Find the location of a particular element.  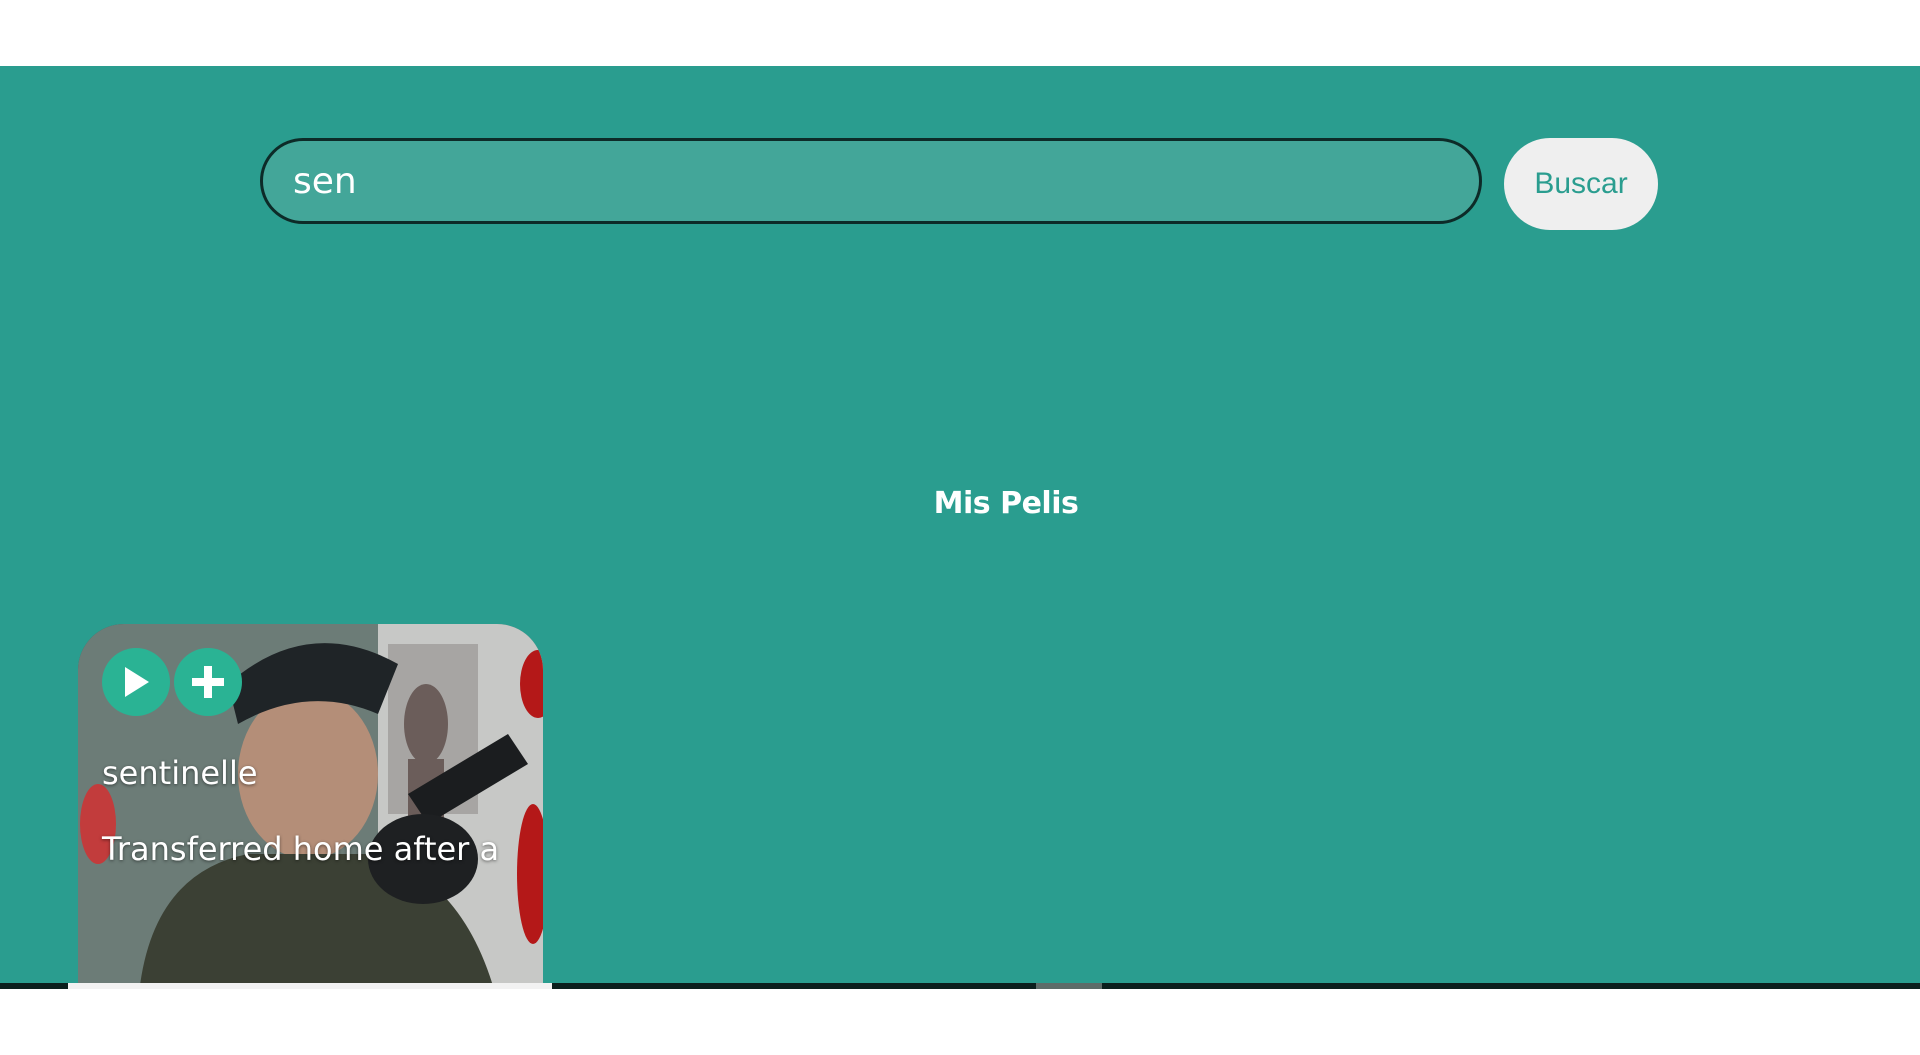

top-white-band is located at coordinates (960, 33).